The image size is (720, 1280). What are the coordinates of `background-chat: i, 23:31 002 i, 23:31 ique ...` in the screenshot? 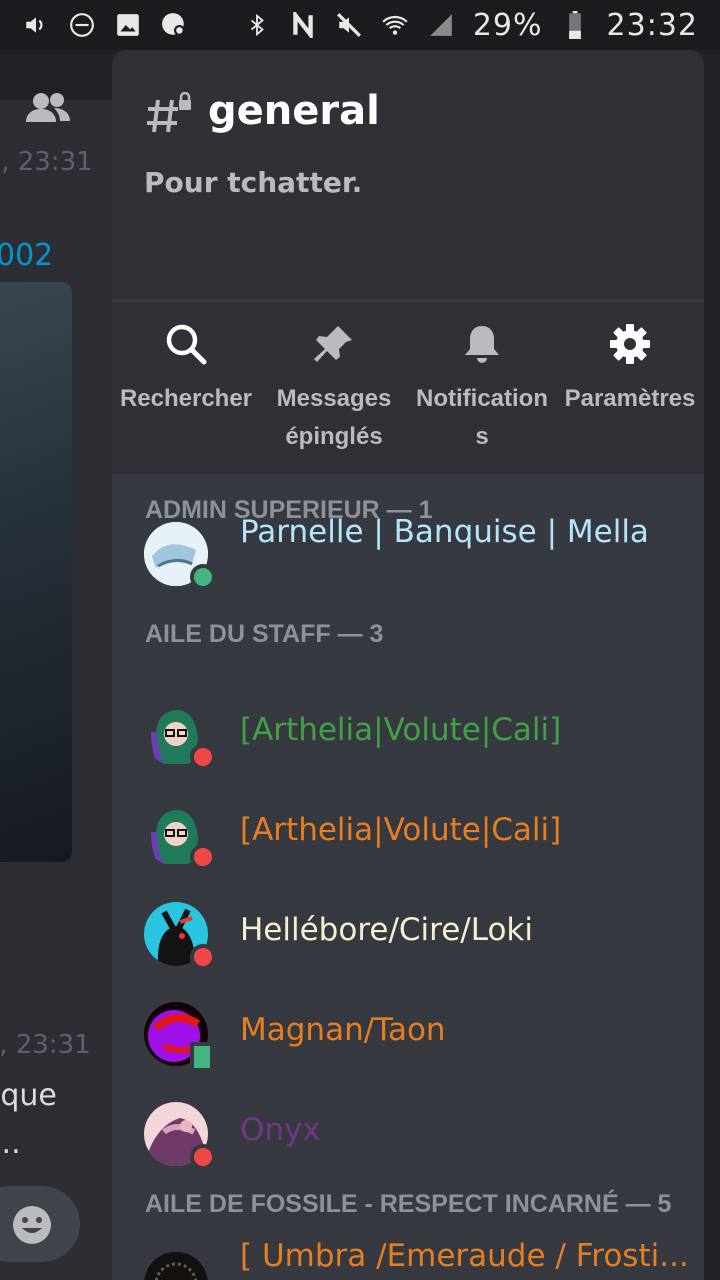 It's located at (56, 665).